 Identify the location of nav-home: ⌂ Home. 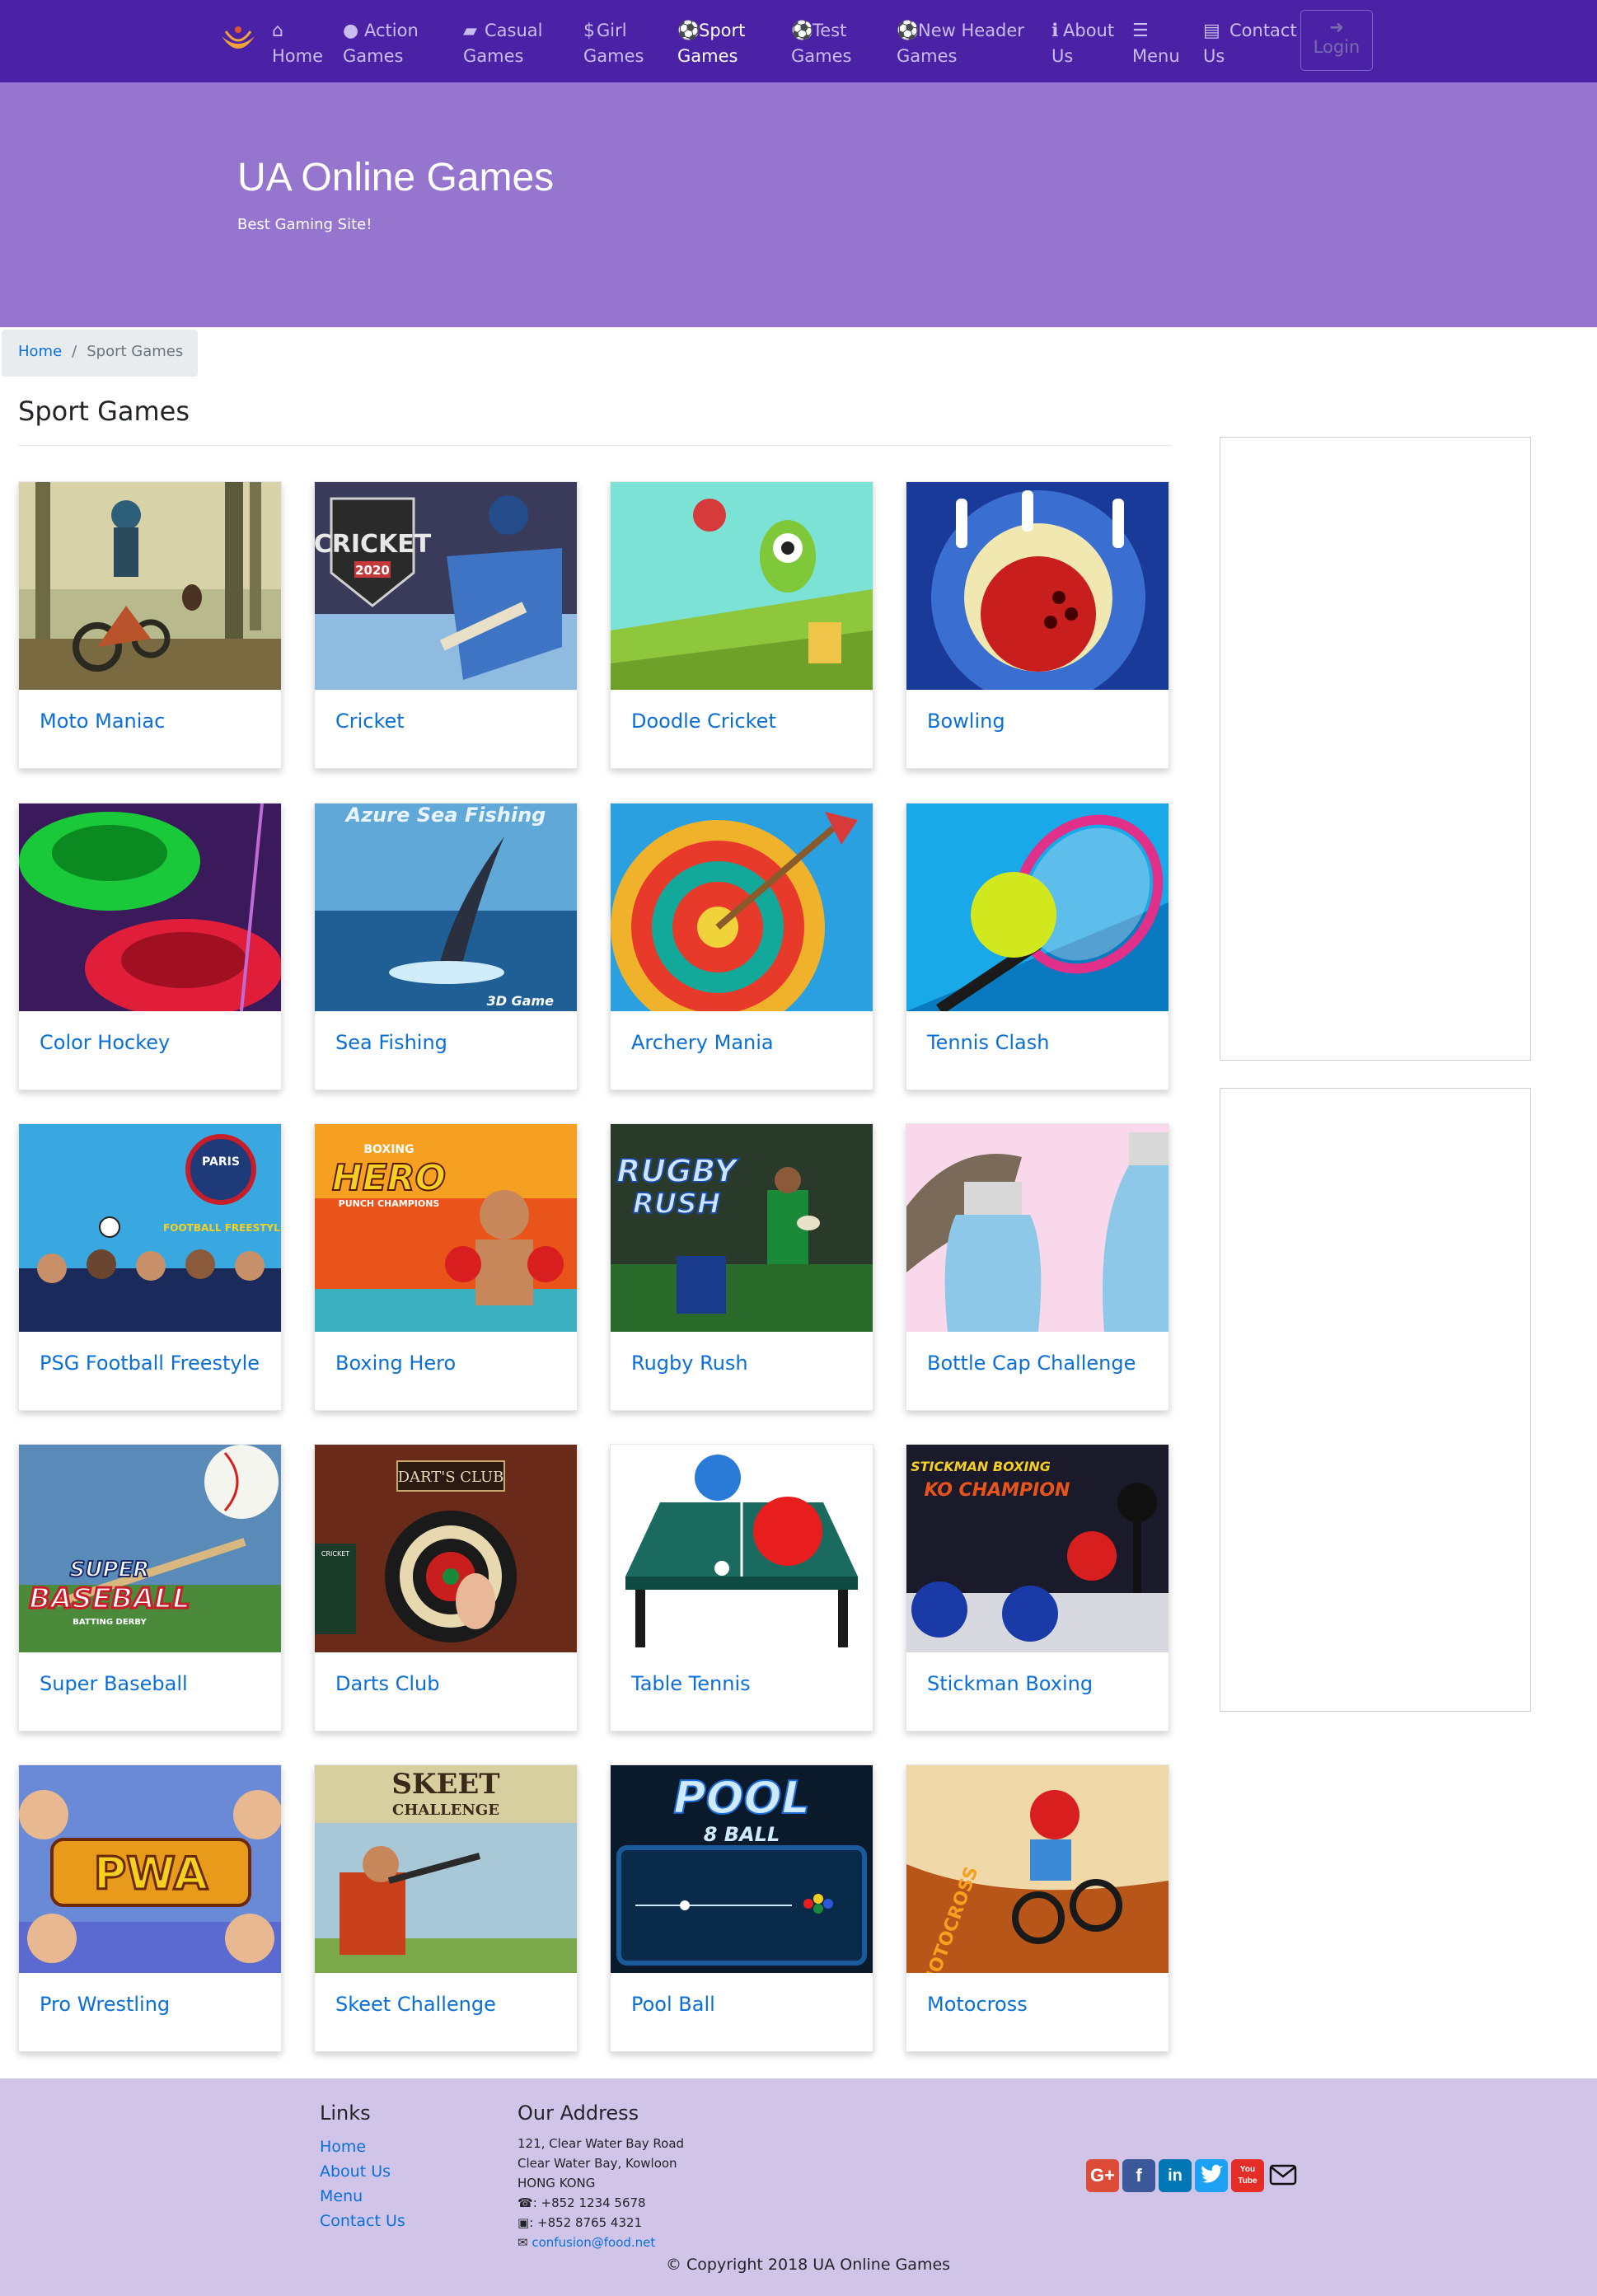
(297, 43).